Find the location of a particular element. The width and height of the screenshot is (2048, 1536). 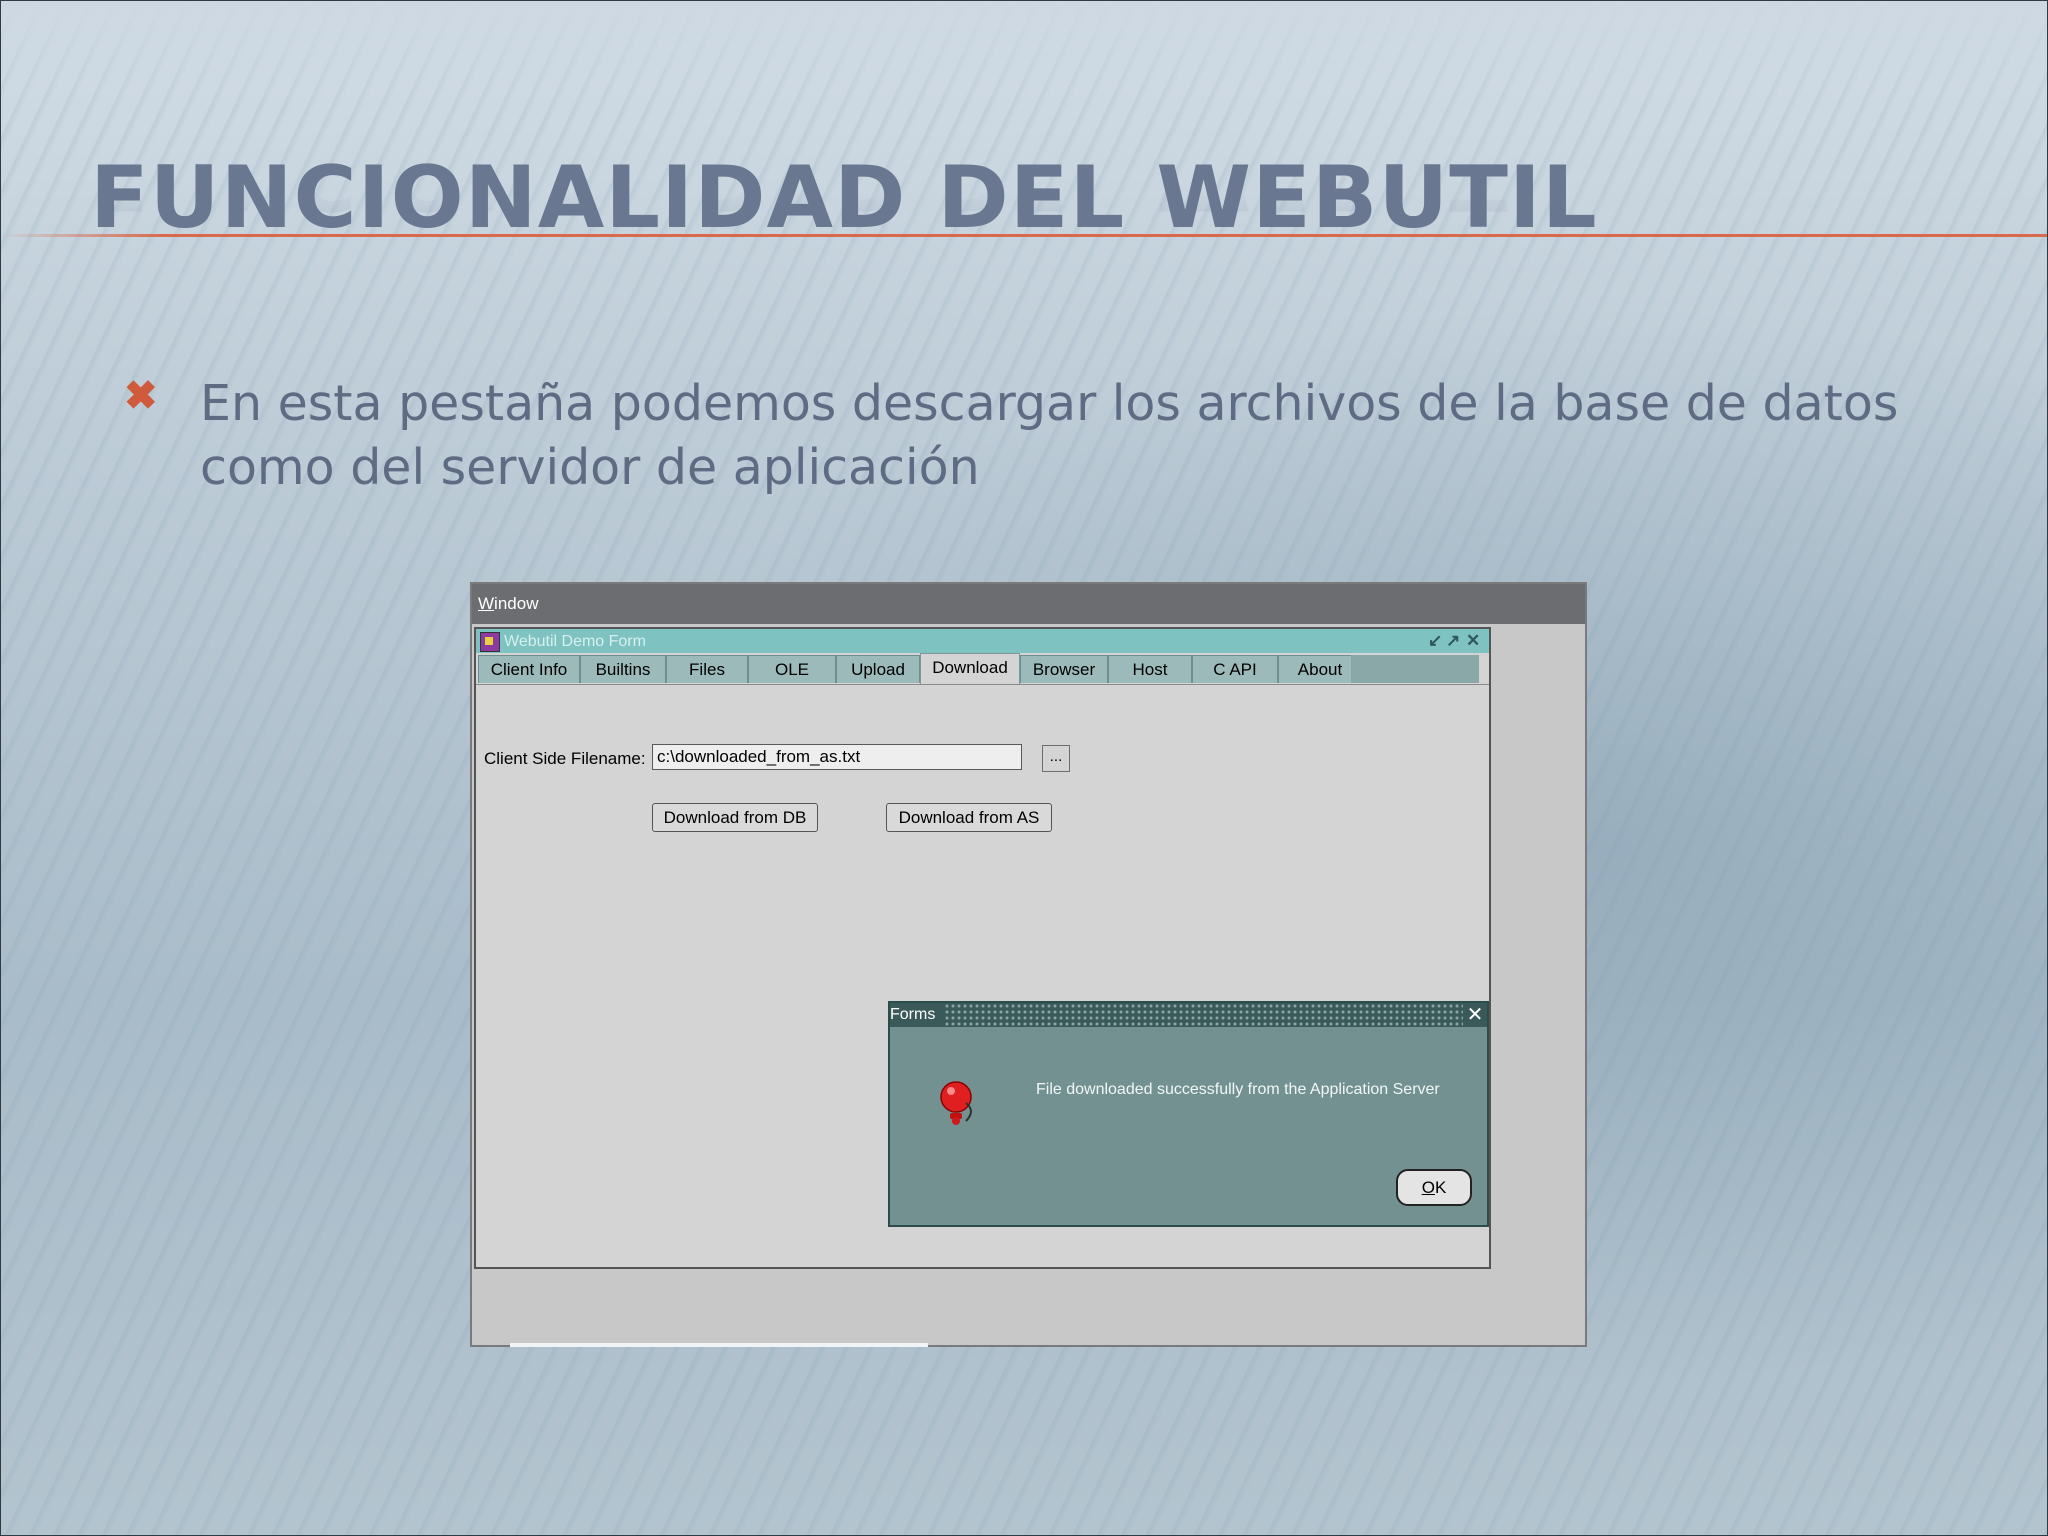

download-from-db-button: Download from DB is located at coordinates (735, 817).